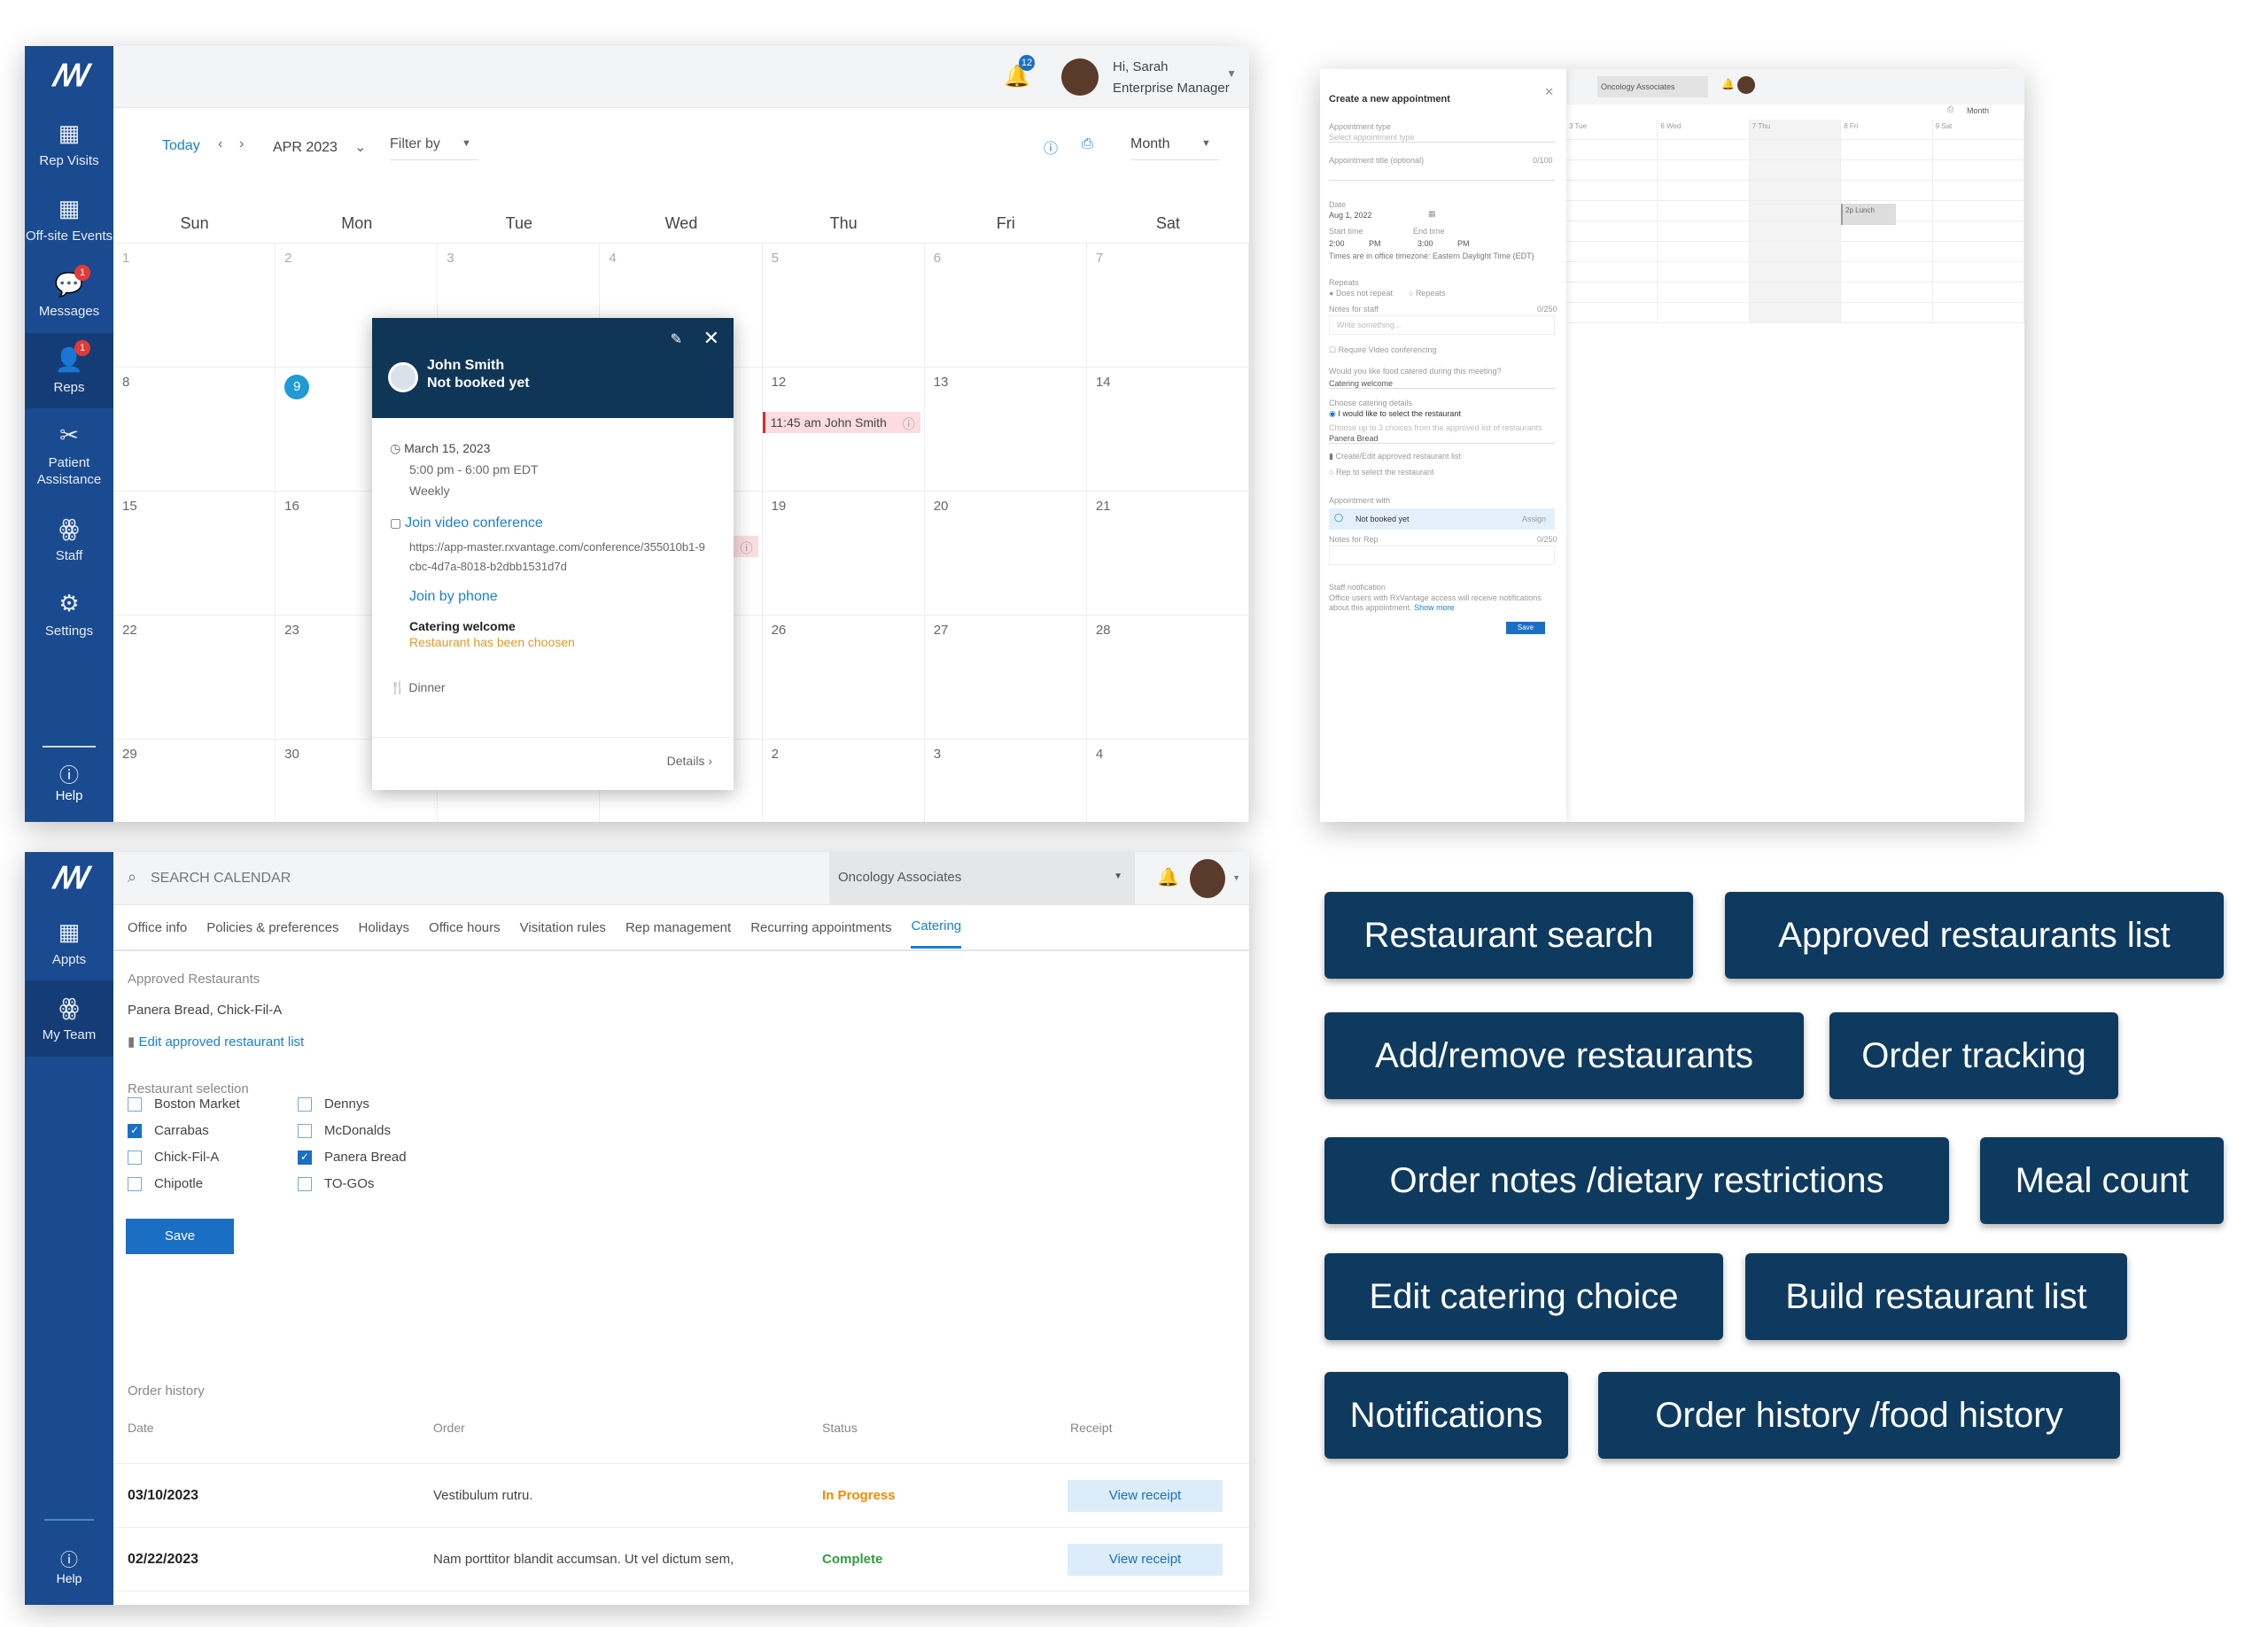 This screenshot has height=1627, width=2268. What do you see at coordinates (1167, 306) in the screenshot?
I see `day-cell: 7` at bounding box center [1167, 306].